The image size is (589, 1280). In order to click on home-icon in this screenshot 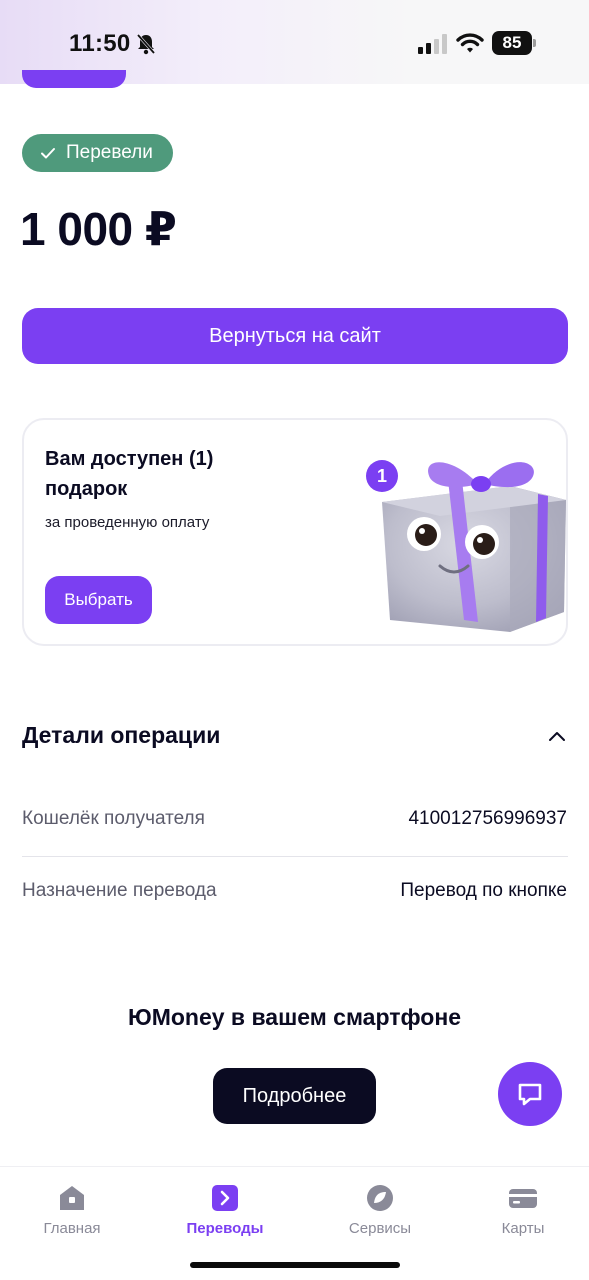, I will do `click(72, 1198)`.